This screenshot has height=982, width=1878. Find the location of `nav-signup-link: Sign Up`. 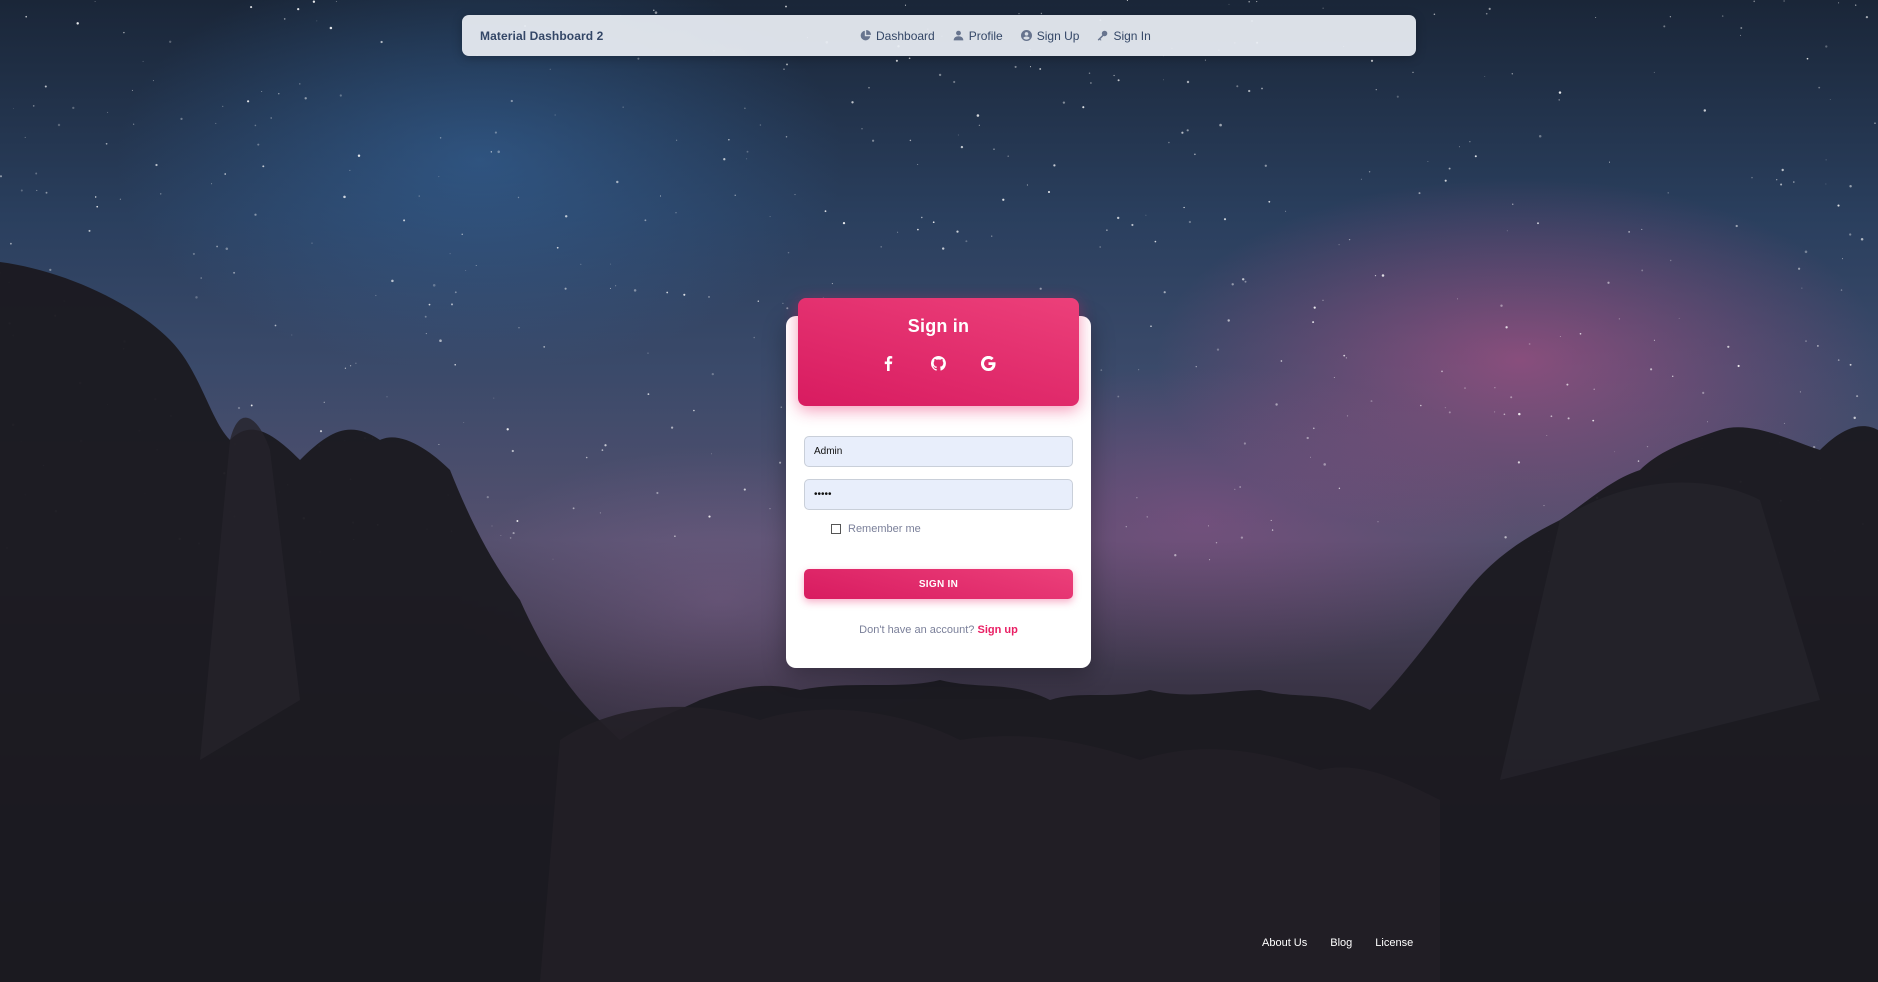

nav-signup-link: Sign Up is located at coordinates (1050, 35).